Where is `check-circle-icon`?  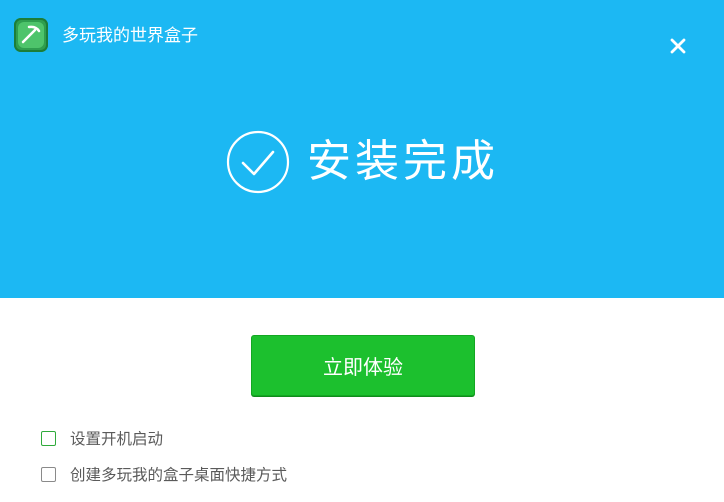
check-circle-icon is located at coordinates (258, 162).